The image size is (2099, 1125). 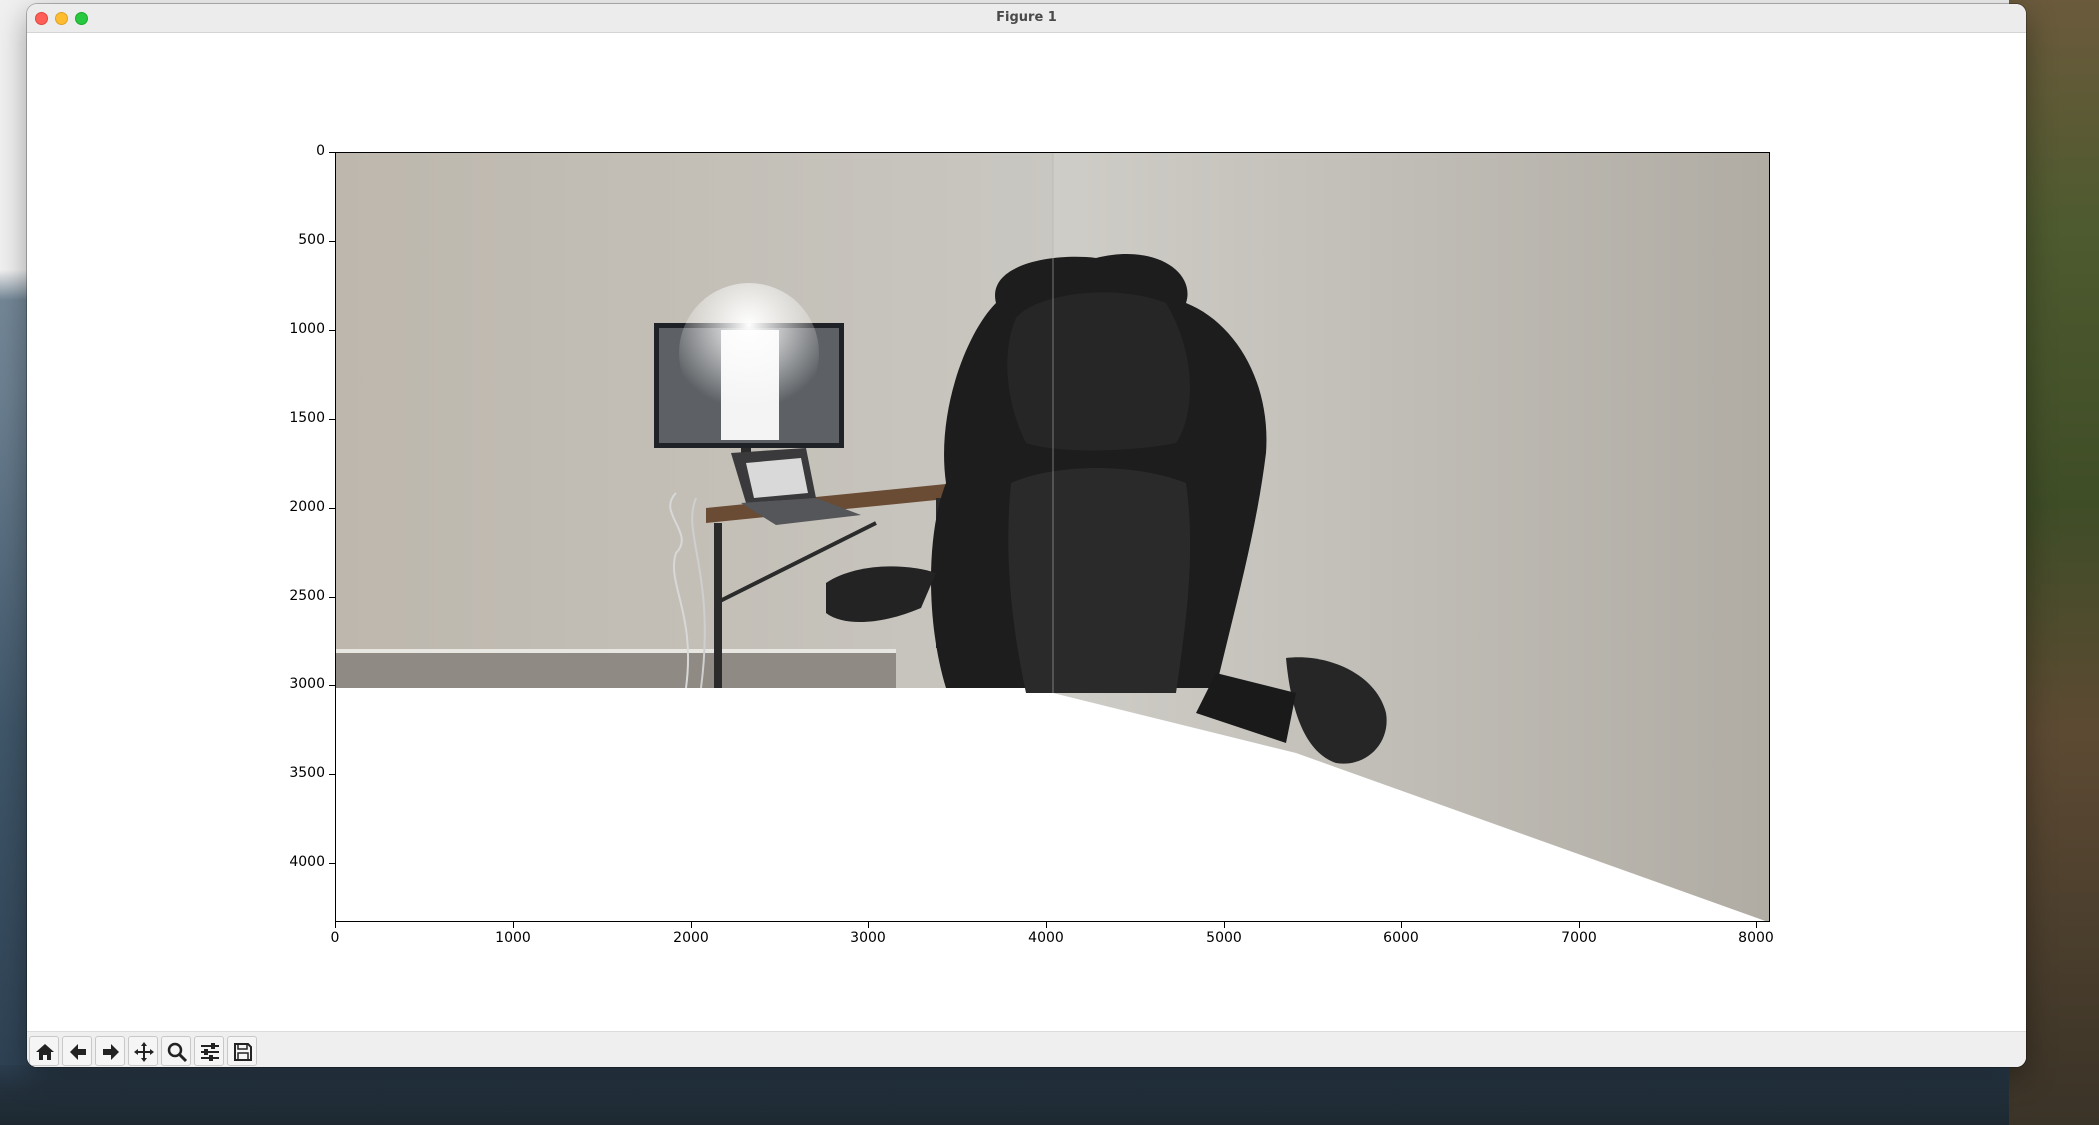 What do you see at coordinates (311, 240) in the screenshot?
I see `y-tick-label: 500` at bounding box center [311, 240].